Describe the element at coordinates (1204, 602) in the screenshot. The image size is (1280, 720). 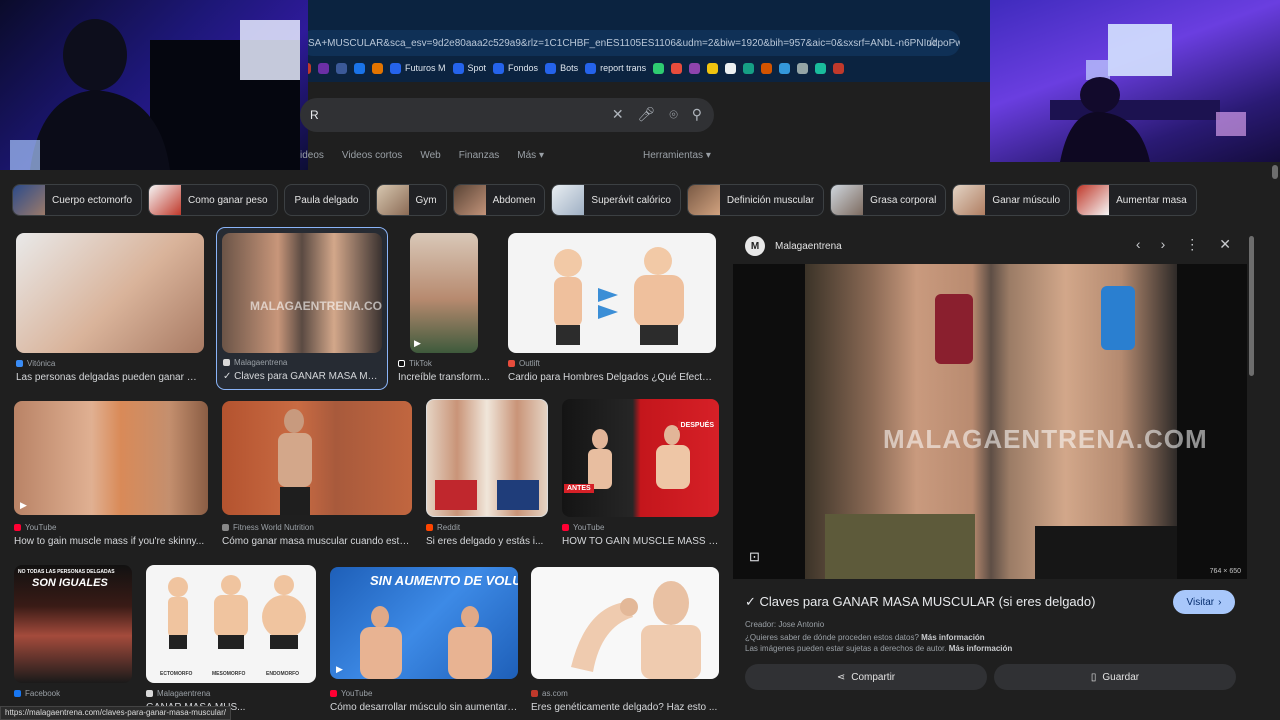
I see `visit-button: Visitar ›` at that location.